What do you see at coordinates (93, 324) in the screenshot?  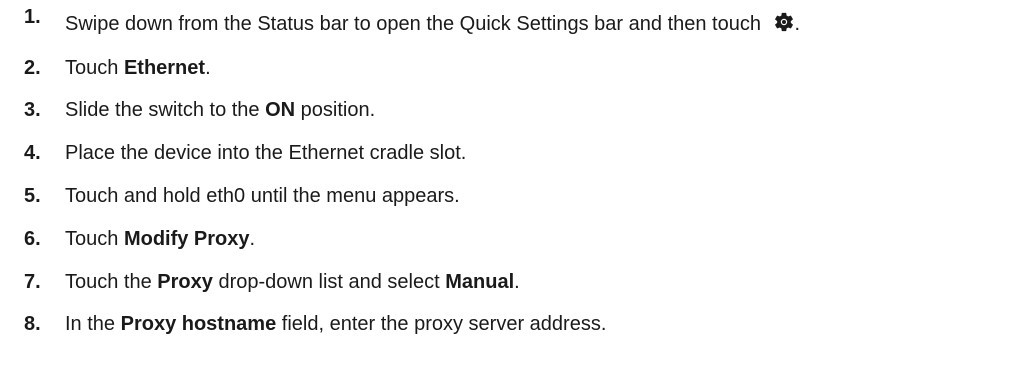 I see `step-text-part: In the` at bounding box center [93, 324].